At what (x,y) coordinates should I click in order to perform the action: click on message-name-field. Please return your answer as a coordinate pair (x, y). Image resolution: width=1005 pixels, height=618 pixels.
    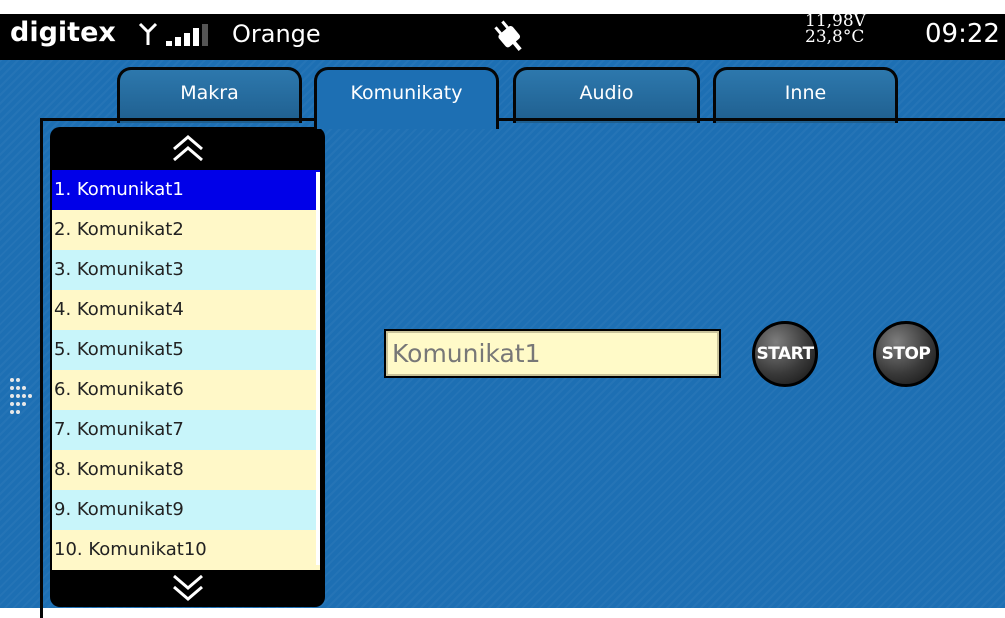
    Looking at the image, I should click on (552, 353).